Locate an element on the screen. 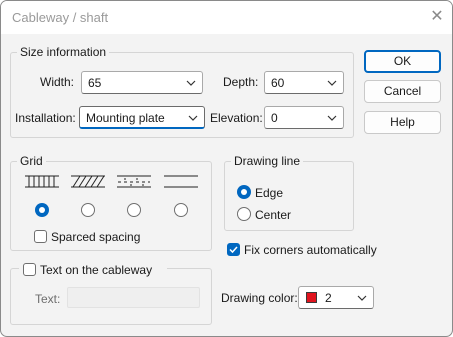  installation-value: Mounting plate is located at coordinates (125, 118).